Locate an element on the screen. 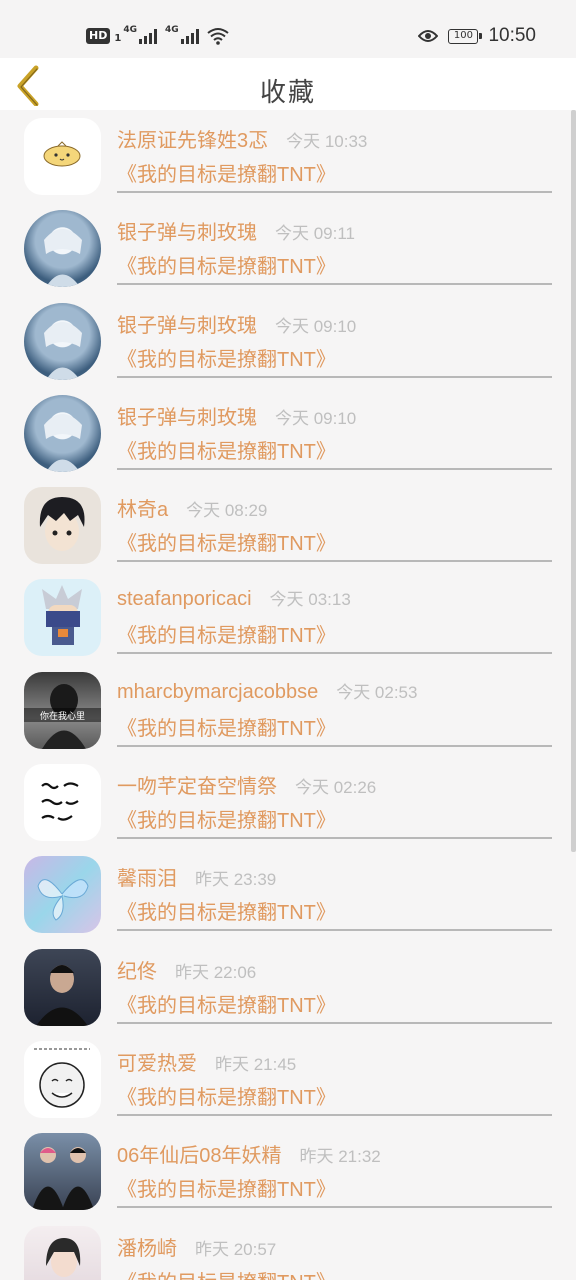 This screenshot has width=576, height=1280. eye-icon is located at coordinates (428, 36).